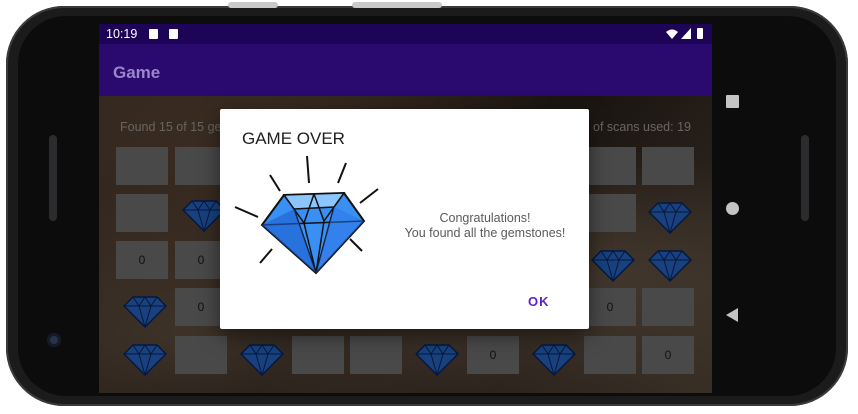 The width and height of the screenshot is (858, 414). I want to click on app-bar: Game, so click(405, 70).